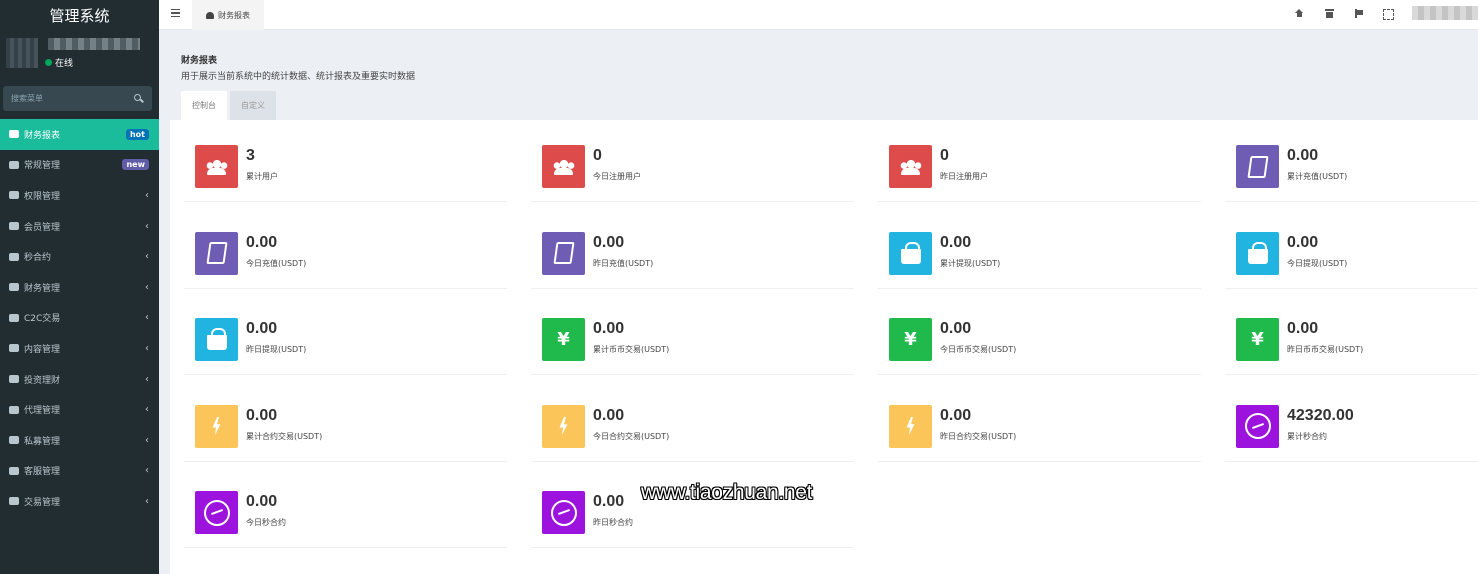 The width and height of the screenshot is (1478, 574). What do you see at coordinates (1325, 349) in the screenshot?
I see `stat-label: 昨日币币交易(USDT)` at bounding box center [1325, 349].